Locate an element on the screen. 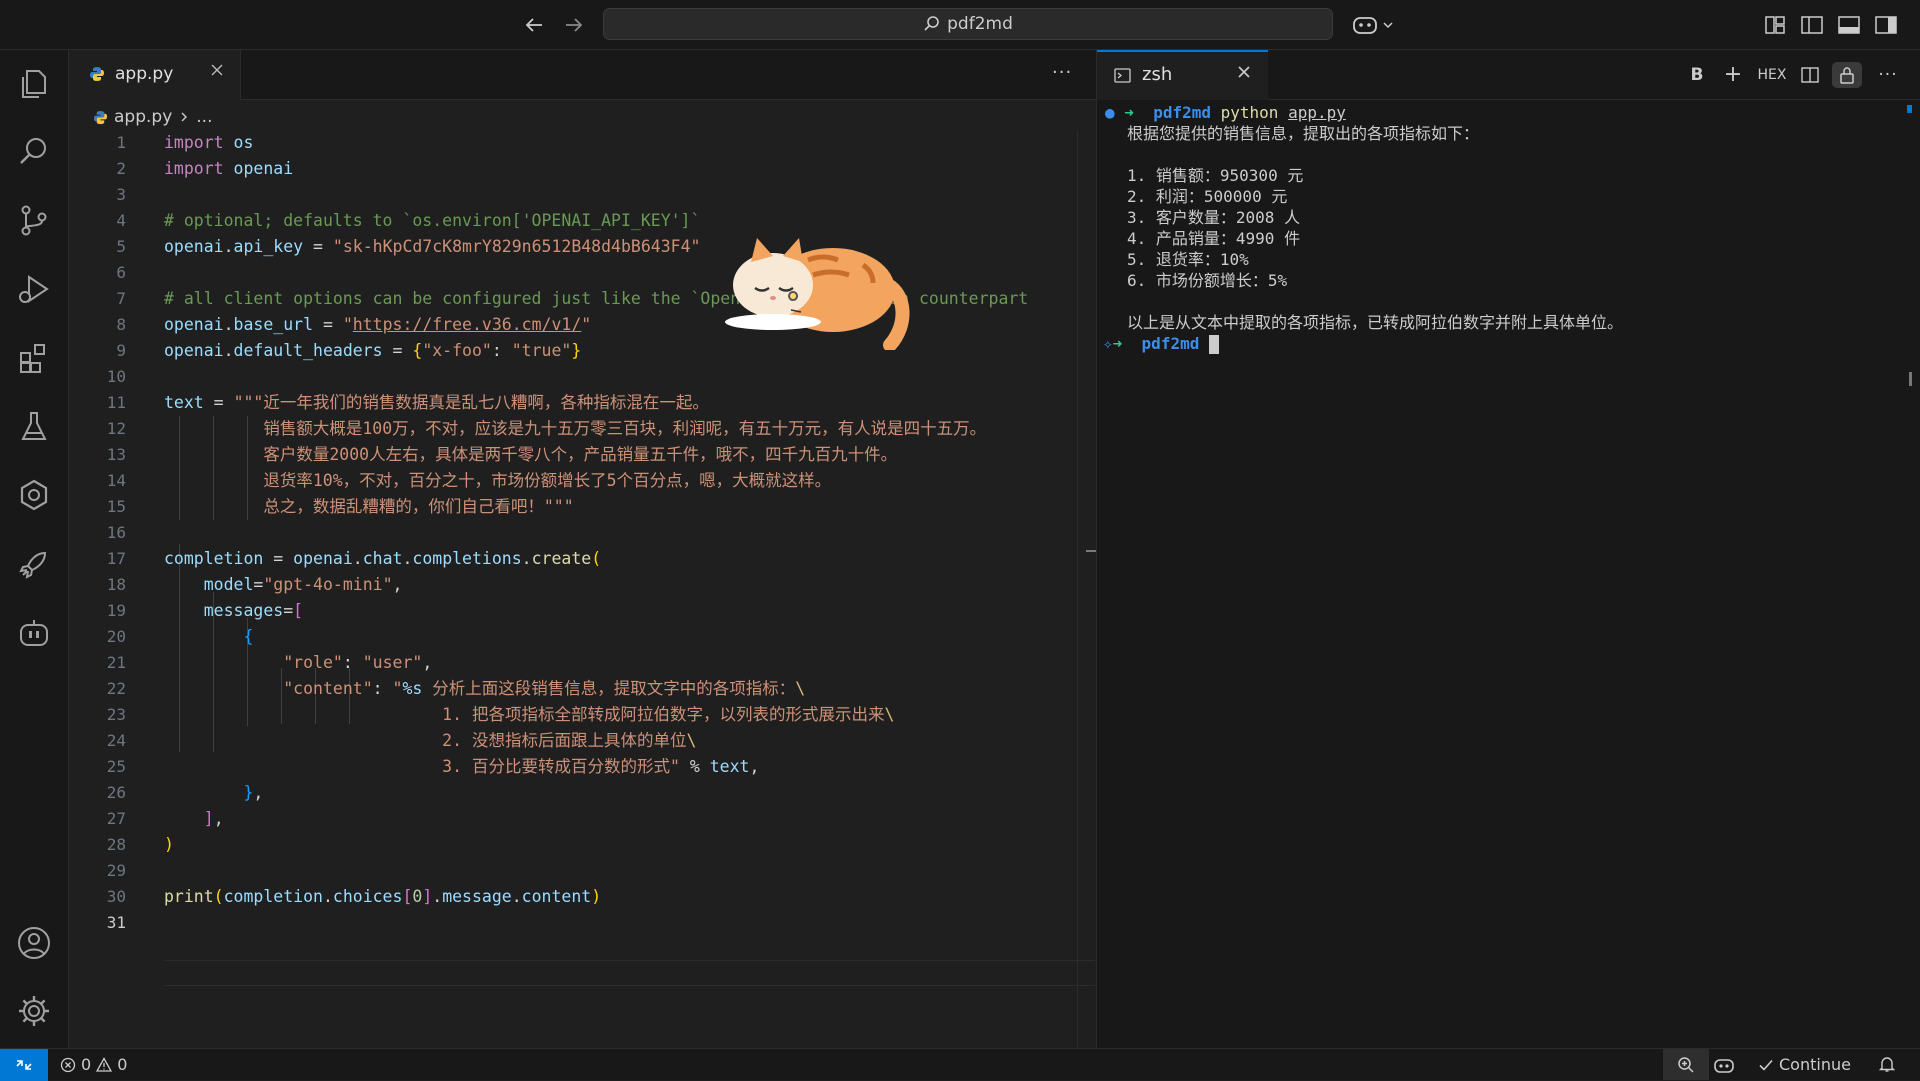 This screenshot has width=1920, height=1081. close-tab-button is located at coordinates (217, 72).